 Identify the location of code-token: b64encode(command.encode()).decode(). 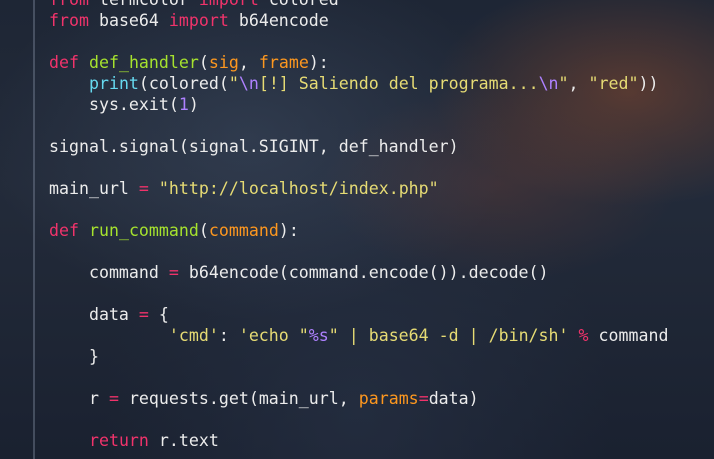
(363, 272).